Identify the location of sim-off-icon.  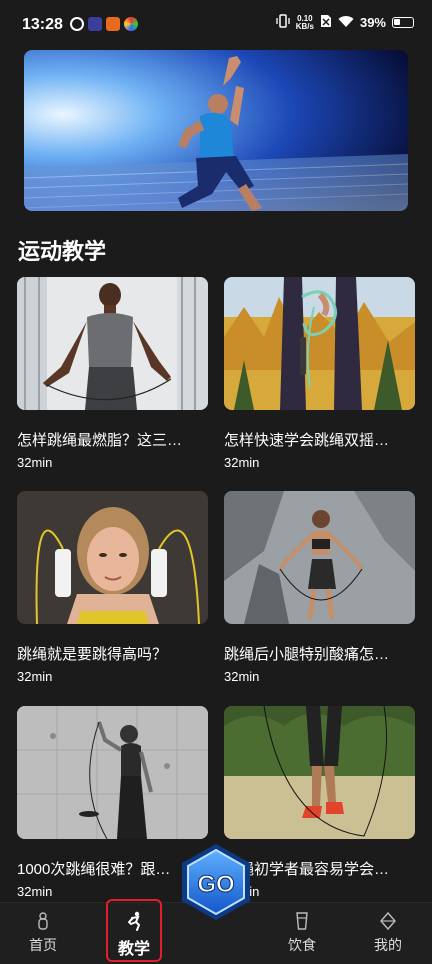
(326, 22).